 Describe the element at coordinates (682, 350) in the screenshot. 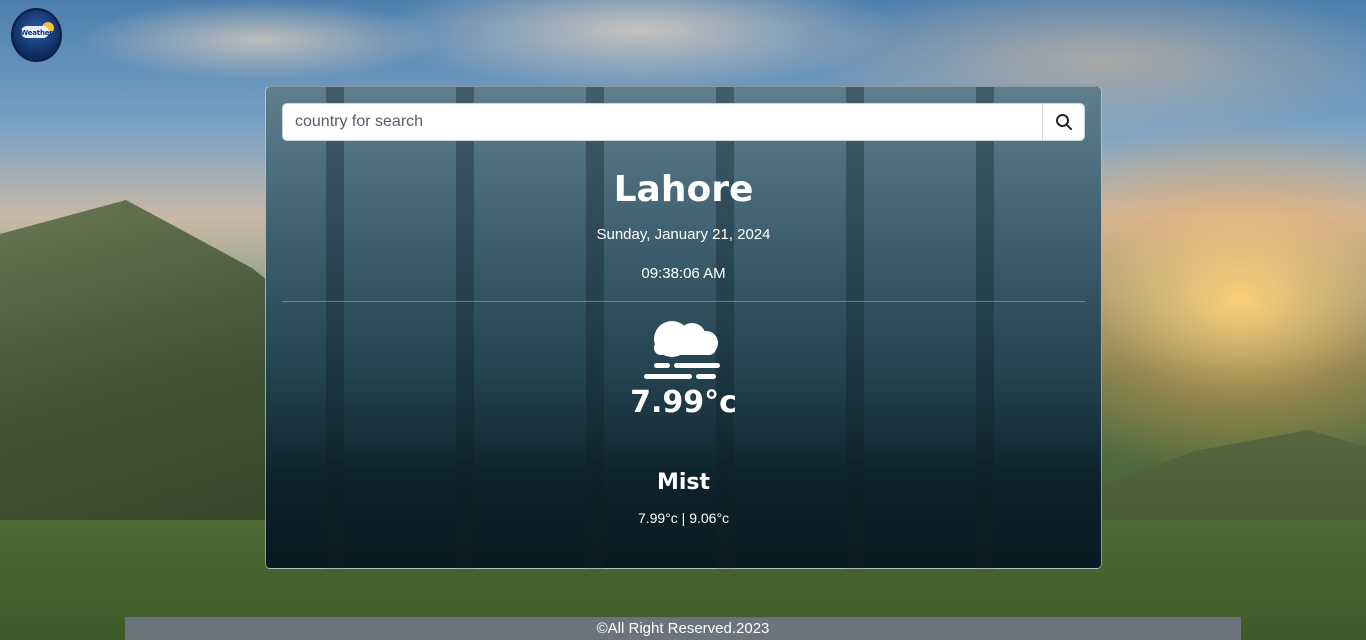

I see `mist-icon` at that location.